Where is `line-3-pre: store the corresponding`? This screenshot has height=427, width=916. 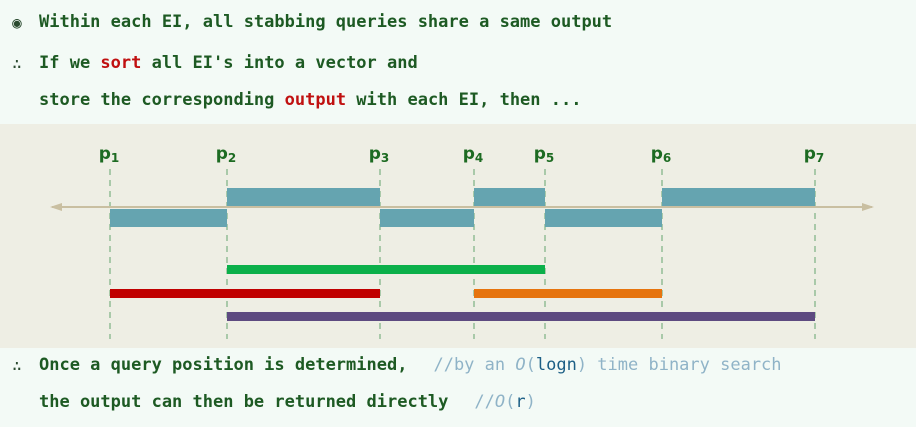
line-3-pre: store the corresponding is located at coordinates (162, 100).